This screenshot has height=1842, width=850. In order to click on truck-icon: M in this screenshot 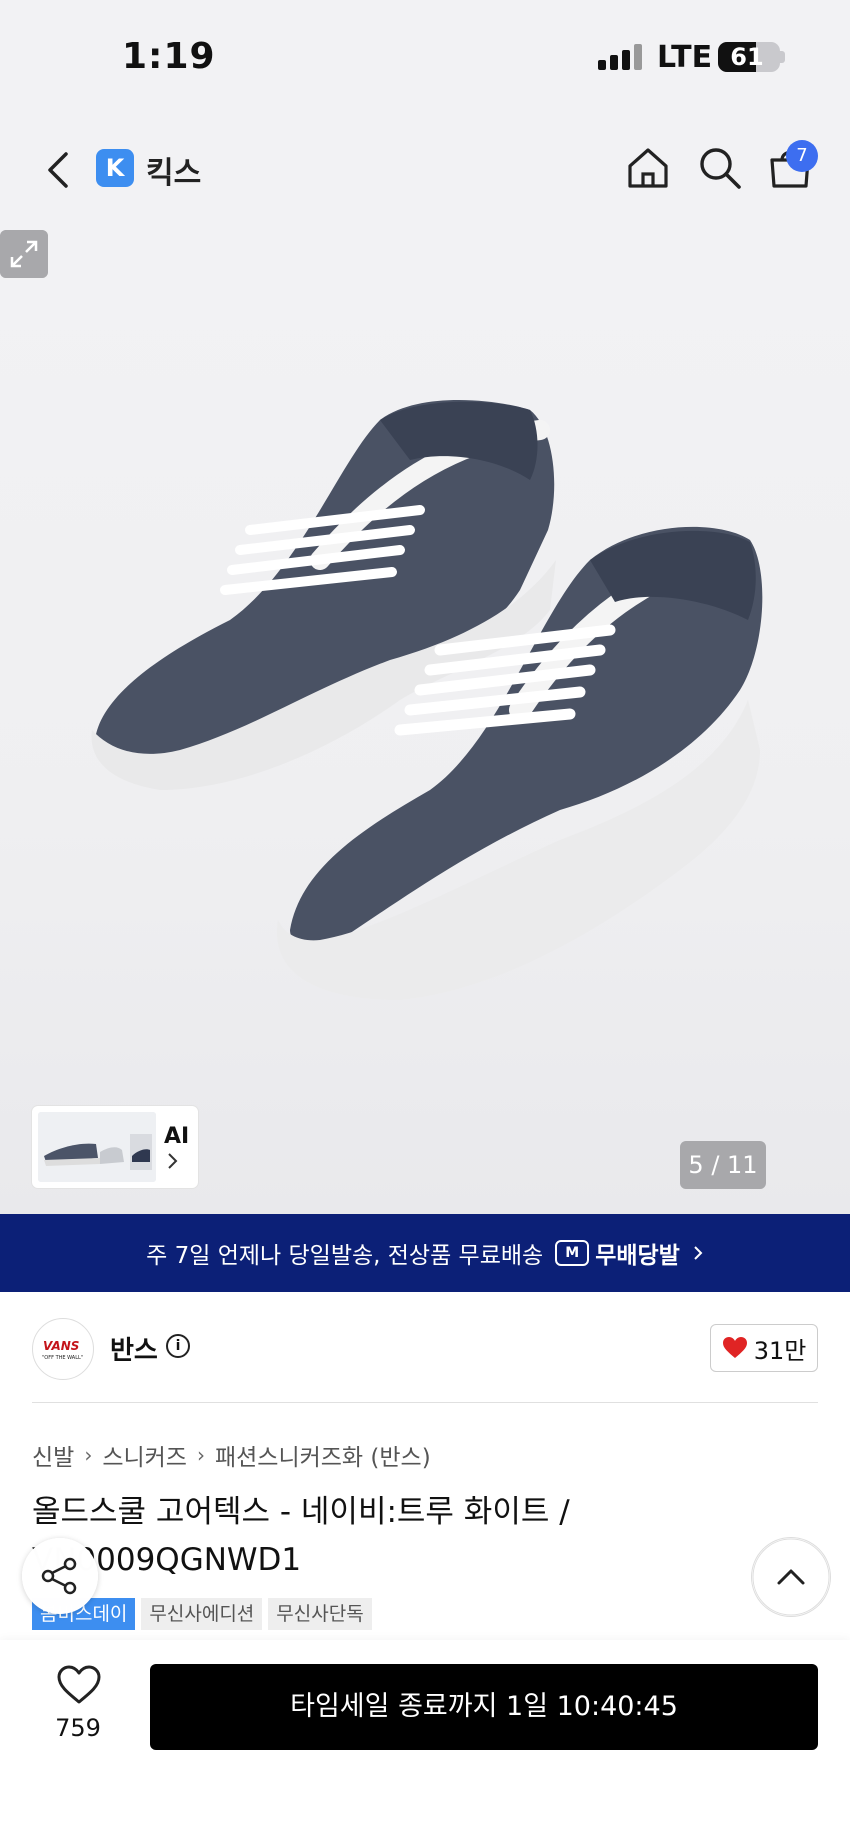, I will do `click(572, 1253)`.